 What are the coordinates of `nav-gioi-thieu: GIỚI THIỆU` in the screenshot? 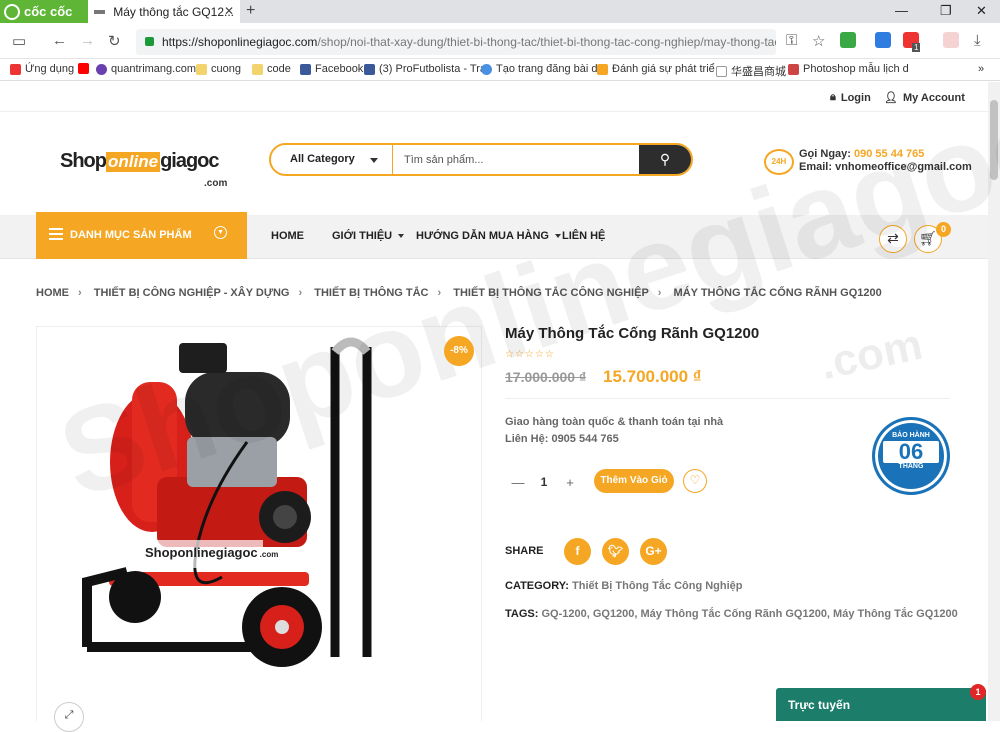 It's located at (368, 236).